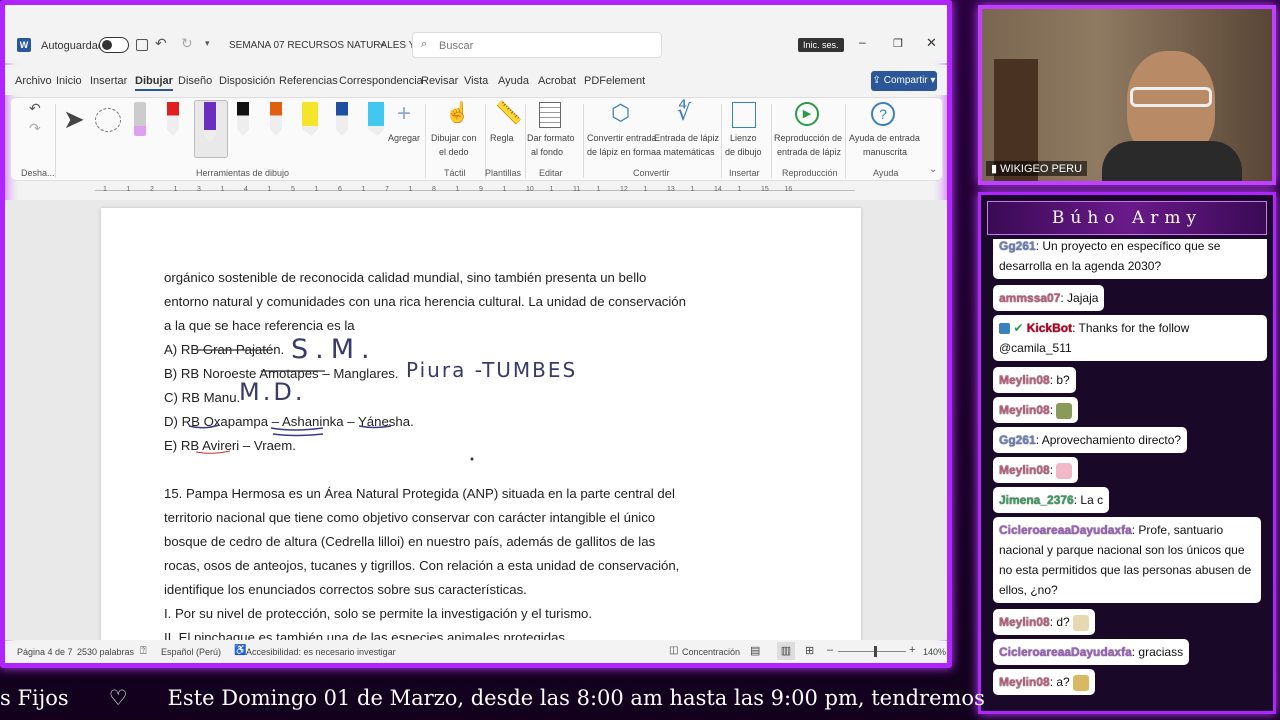 This screenshot has height=720, width=1280. Describe the element at coordinates (434, 189) in the screenshot. I see `ruler-number: 8` at that location.